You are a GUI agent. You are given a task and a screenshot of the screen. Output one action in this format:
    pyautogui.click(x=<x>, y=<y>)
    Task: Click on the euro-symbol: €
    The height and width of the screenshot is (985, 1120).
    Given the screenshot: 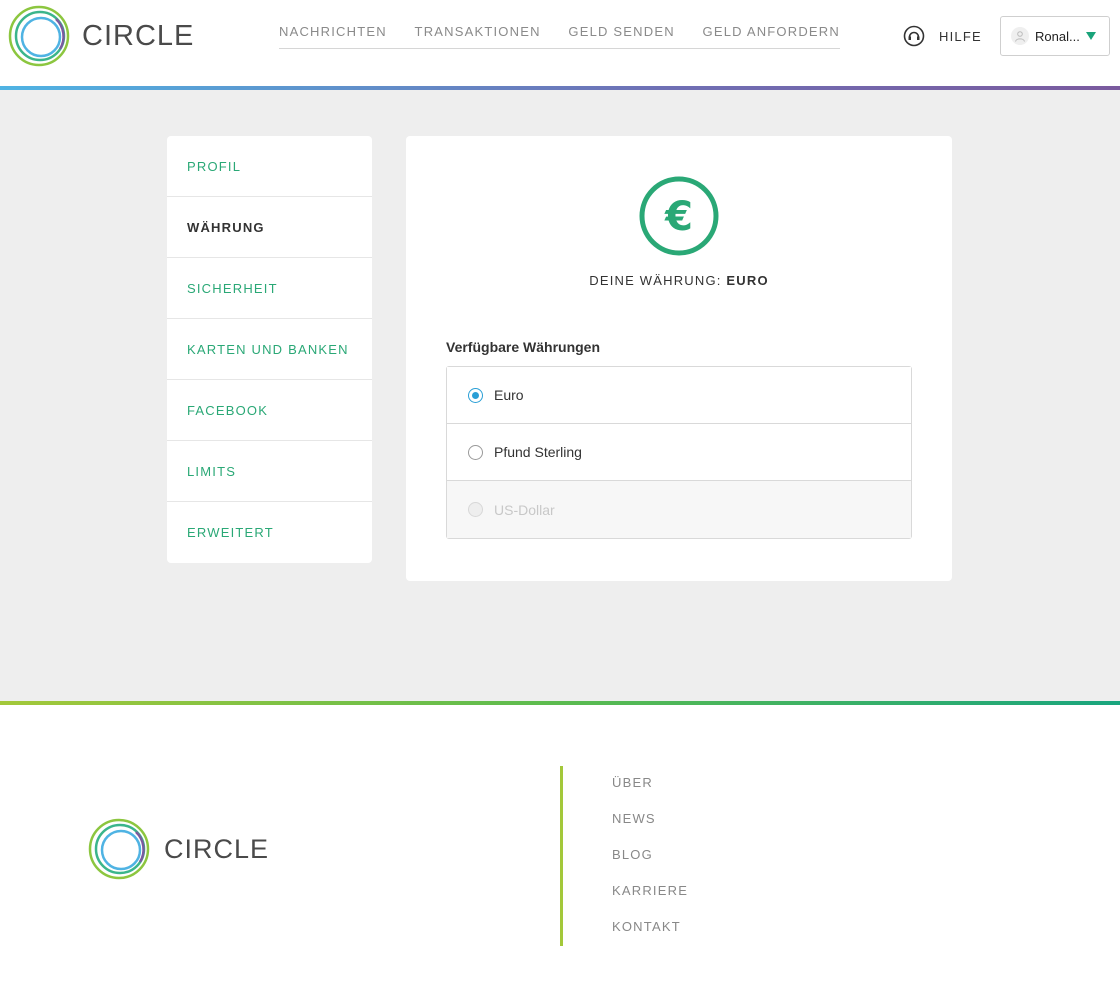 What is the action you would take?
    pyautogui.click(x=678, y=217)
    